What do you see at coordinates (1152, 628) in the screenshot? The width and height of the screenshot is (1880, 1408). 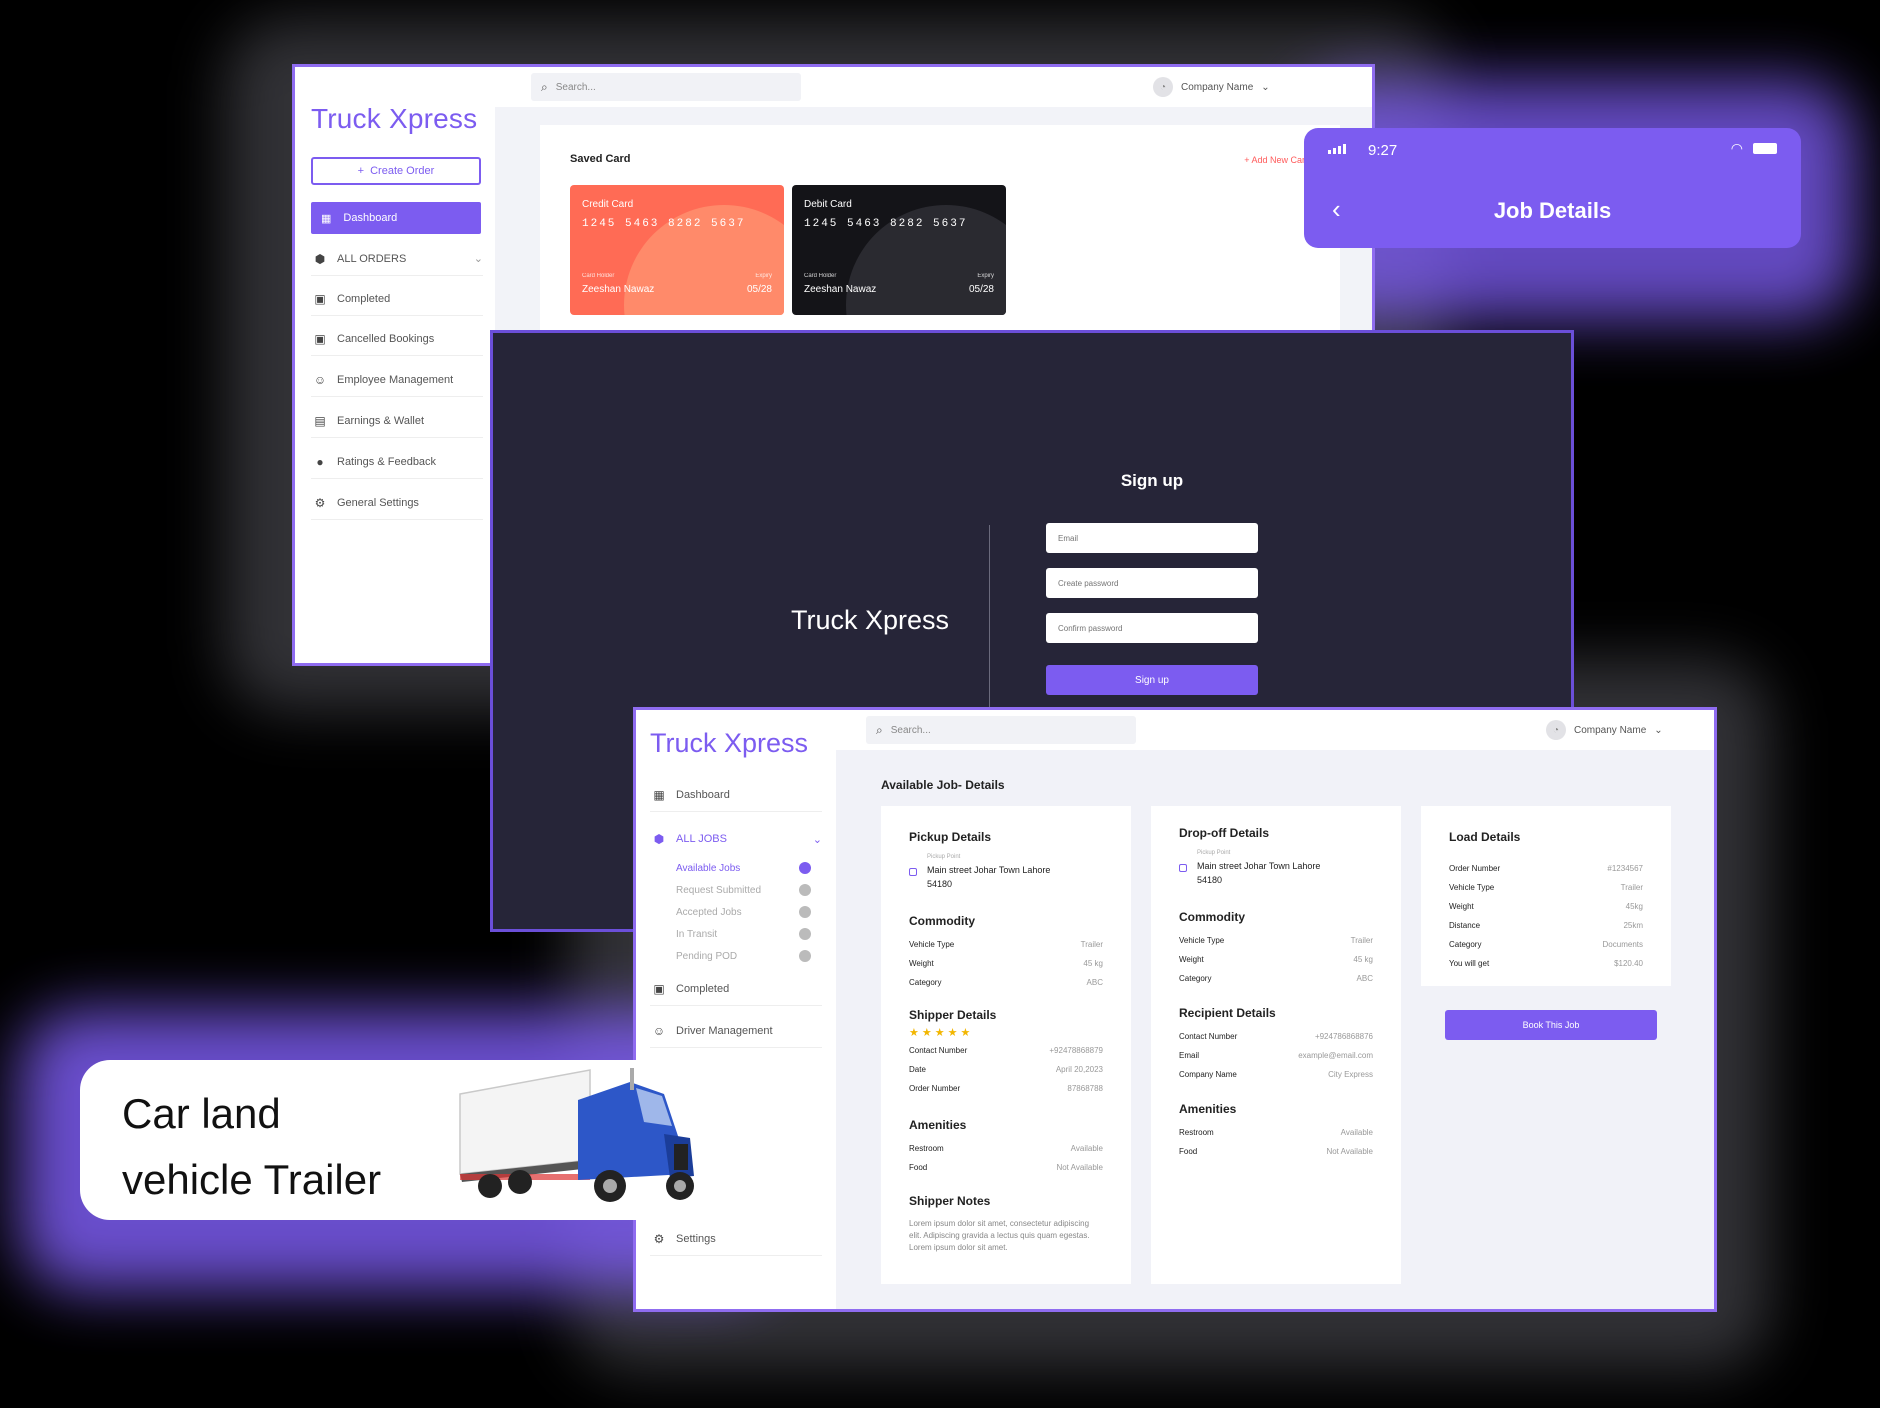 I see `confirm-password-field` at bounding box center [1152, 628].